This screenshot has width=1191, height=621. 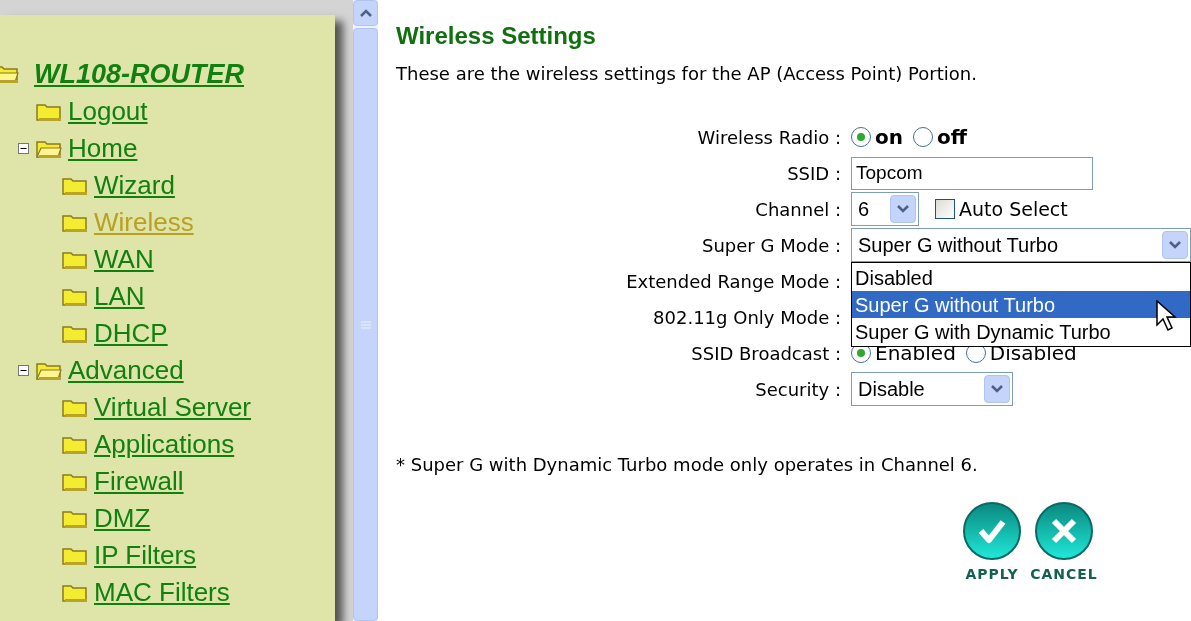 I want to click on select-field: 6, so click(x=885, y=209).